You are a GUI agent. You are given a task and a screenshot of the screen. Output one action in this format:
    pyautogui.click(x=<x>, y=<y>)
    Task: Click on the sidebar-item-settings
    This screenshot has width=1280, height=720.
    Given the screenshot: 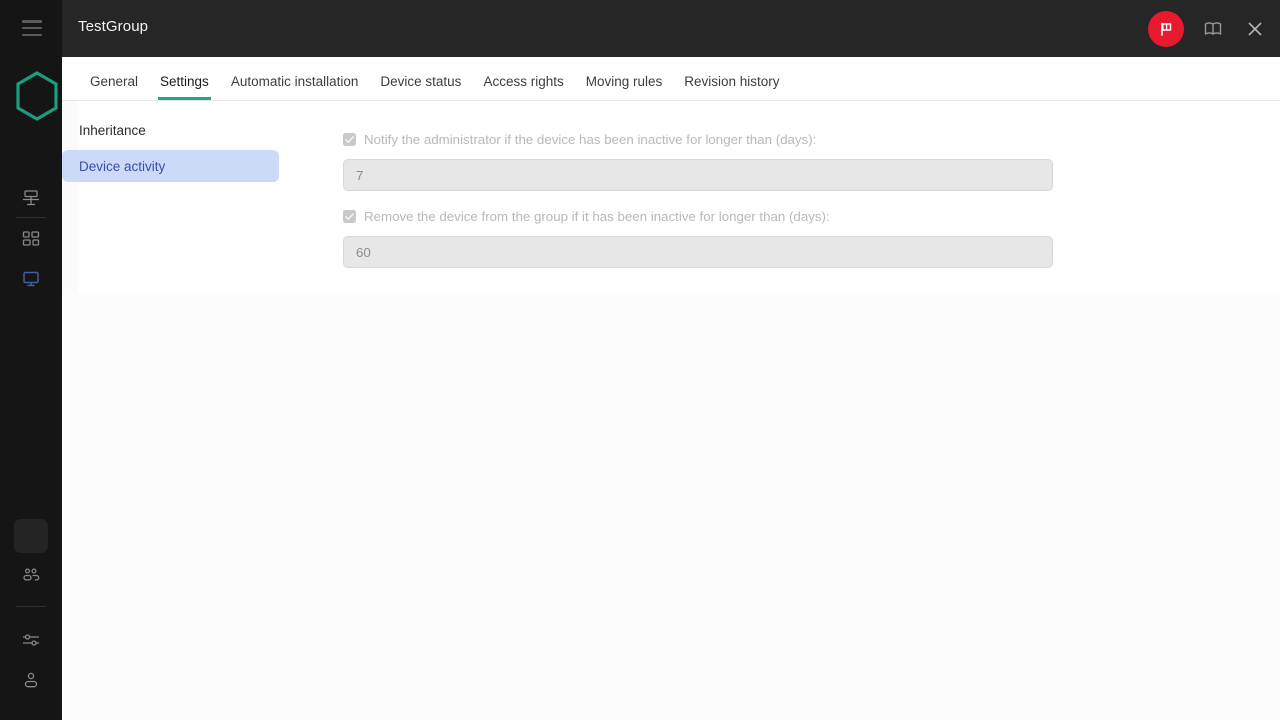 What is the action you would take?
    pyautogui.click(x=31, y=640)
    